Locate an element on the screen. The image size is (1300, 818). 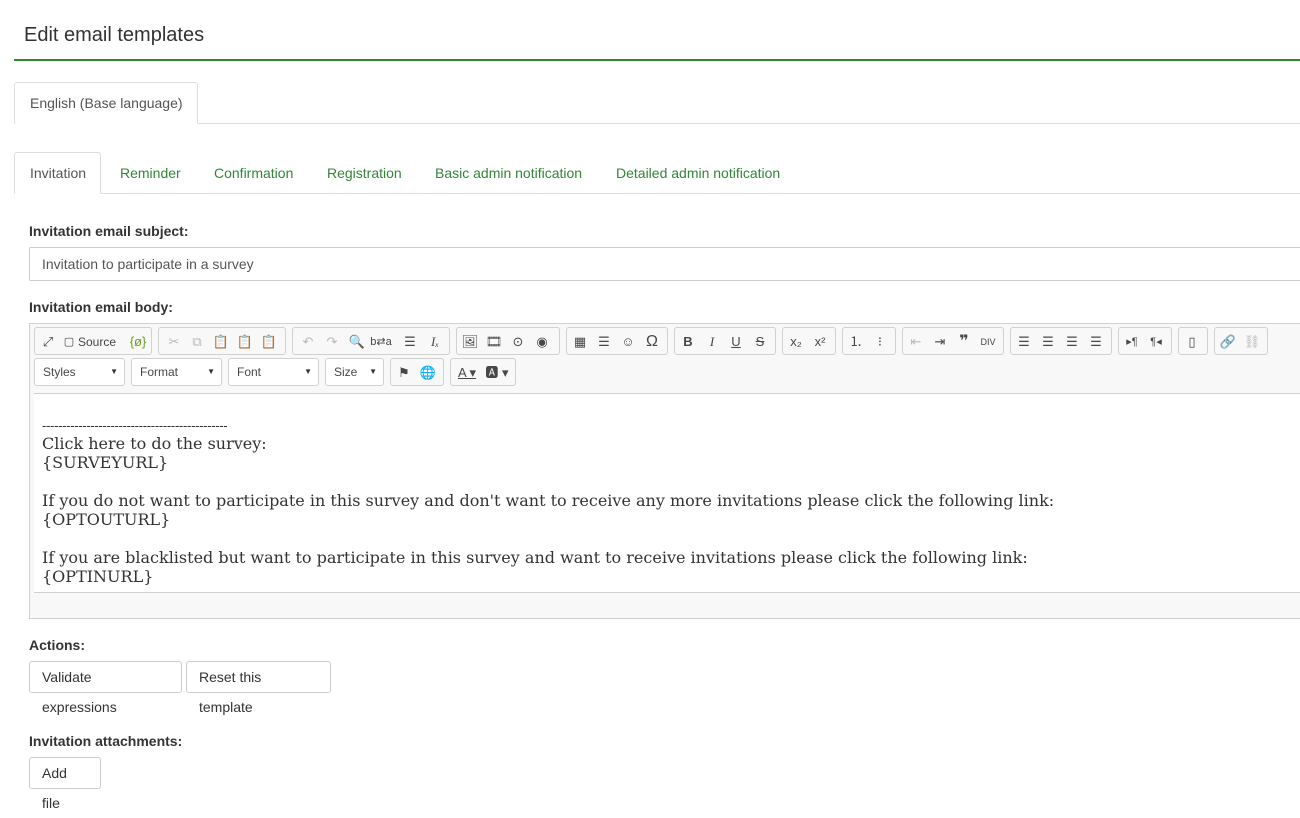
styles-dropdown: Styles ▼ is located at coordinates (79, 372).